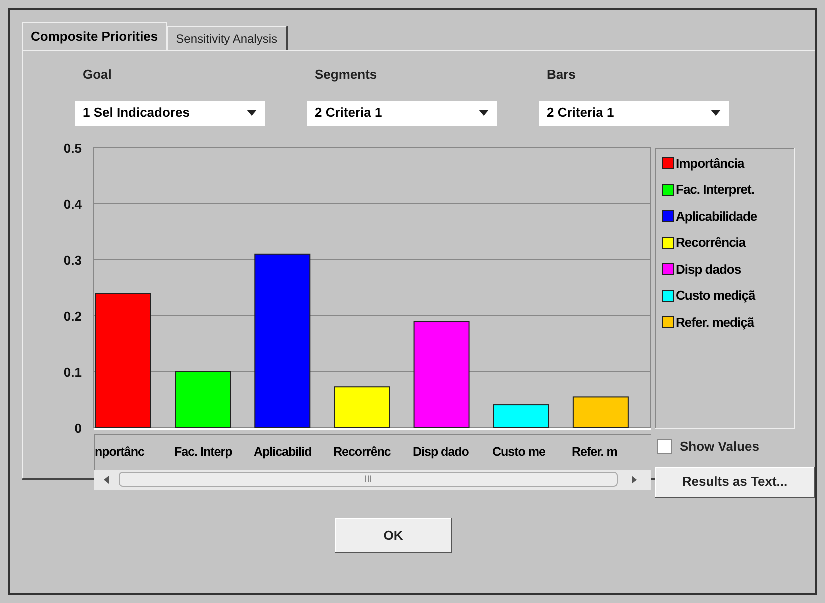 The height and width of the screenshot is (603, 825). I want to click on x-tick-label: Custo me, so click(519, 452).